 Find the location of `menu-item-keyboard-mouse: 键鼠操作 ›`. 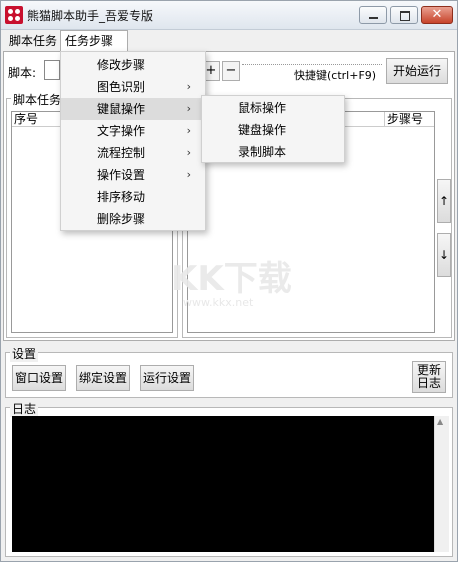

menu-item-keyboard-mouse: 键鼠操作 › is located at coordinates (133, 109).